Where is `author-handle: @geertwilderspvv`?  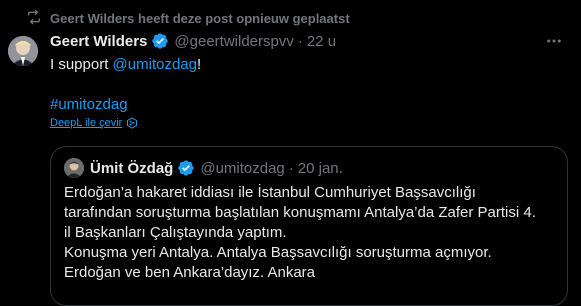
author-handle: @geertwilderspvv is located at coordinates (233, 41).